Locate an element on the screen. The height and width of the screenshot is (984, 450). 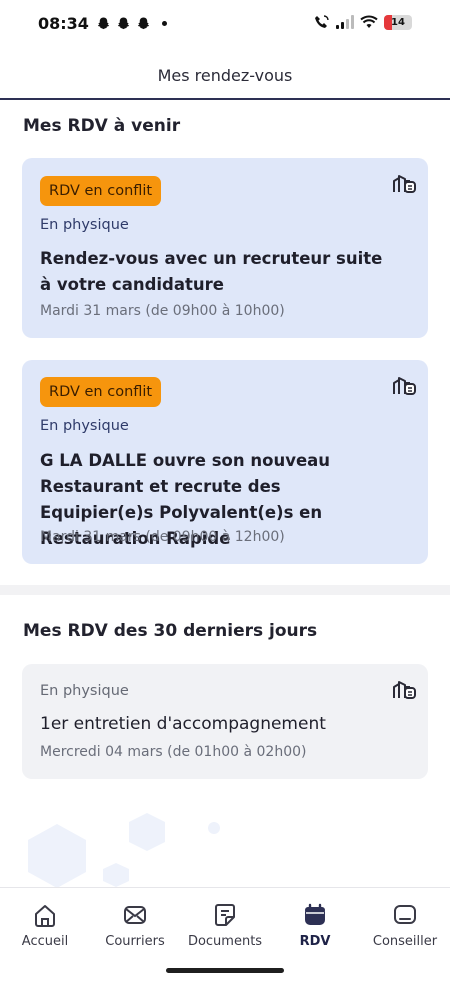
nav-item-documents: Documents is located at coordinates (225, 925).